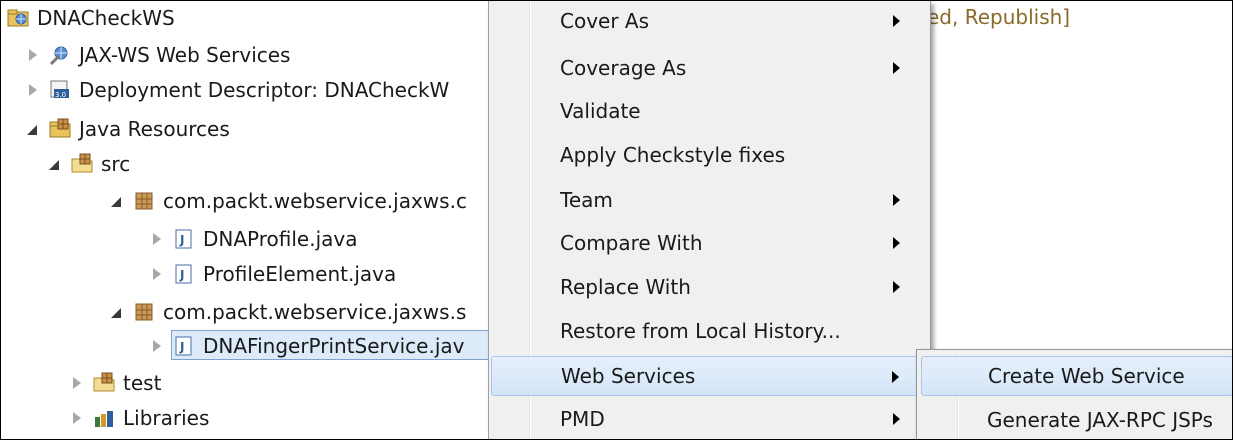 The width and height of the screenshot is (1235, 442). Describe the element at coordinates (708, 243) in the screenshot. I see `menu-item-compare-with: Compare With` at that location.